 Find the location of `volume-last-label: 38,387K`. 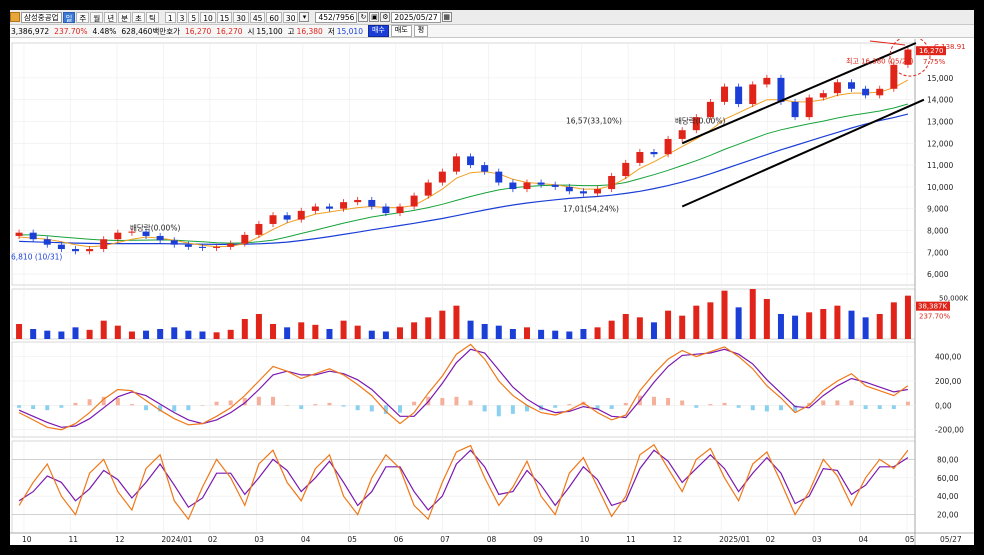

volume-last-label: 38,387K is located at coordinates (932, 307).